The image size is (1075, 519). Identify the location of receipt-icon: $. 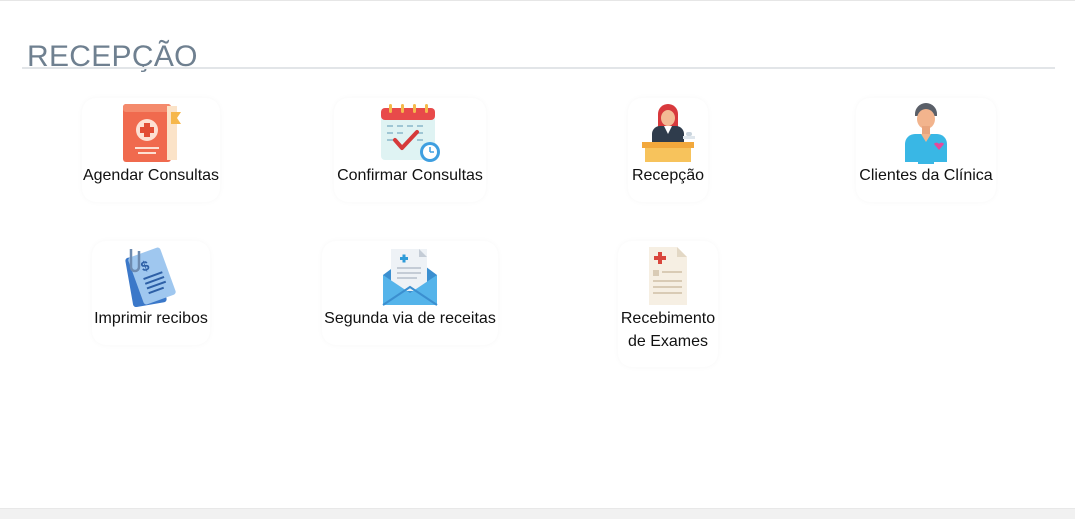
(150, 277).